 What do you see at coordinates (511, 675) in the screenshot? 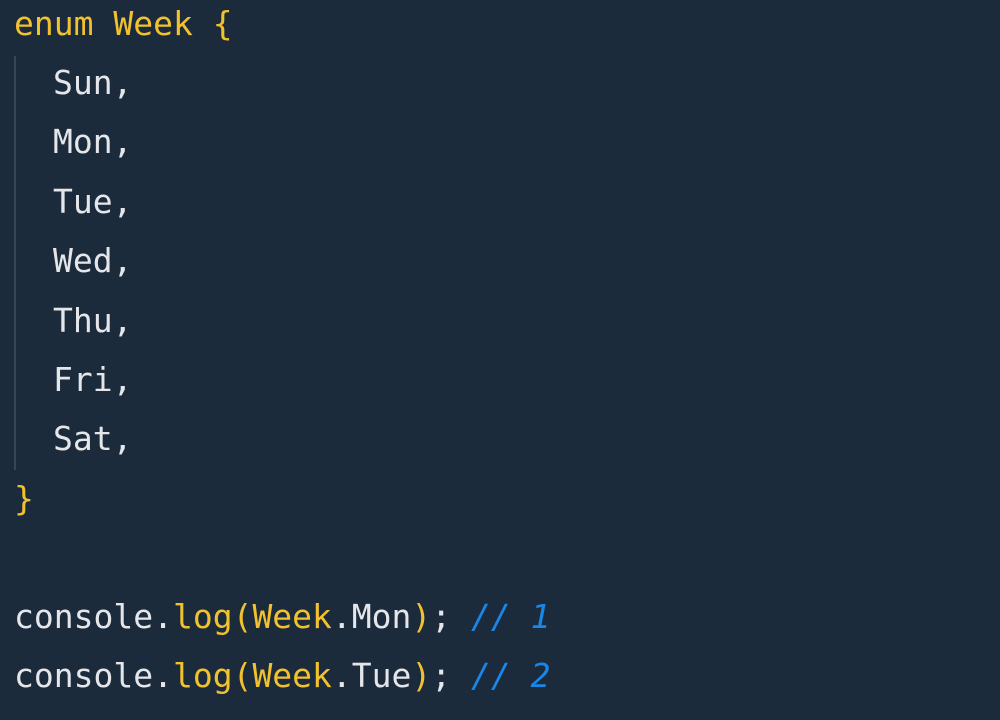
I see `comment: // 2` at bounding box center [511, 675].